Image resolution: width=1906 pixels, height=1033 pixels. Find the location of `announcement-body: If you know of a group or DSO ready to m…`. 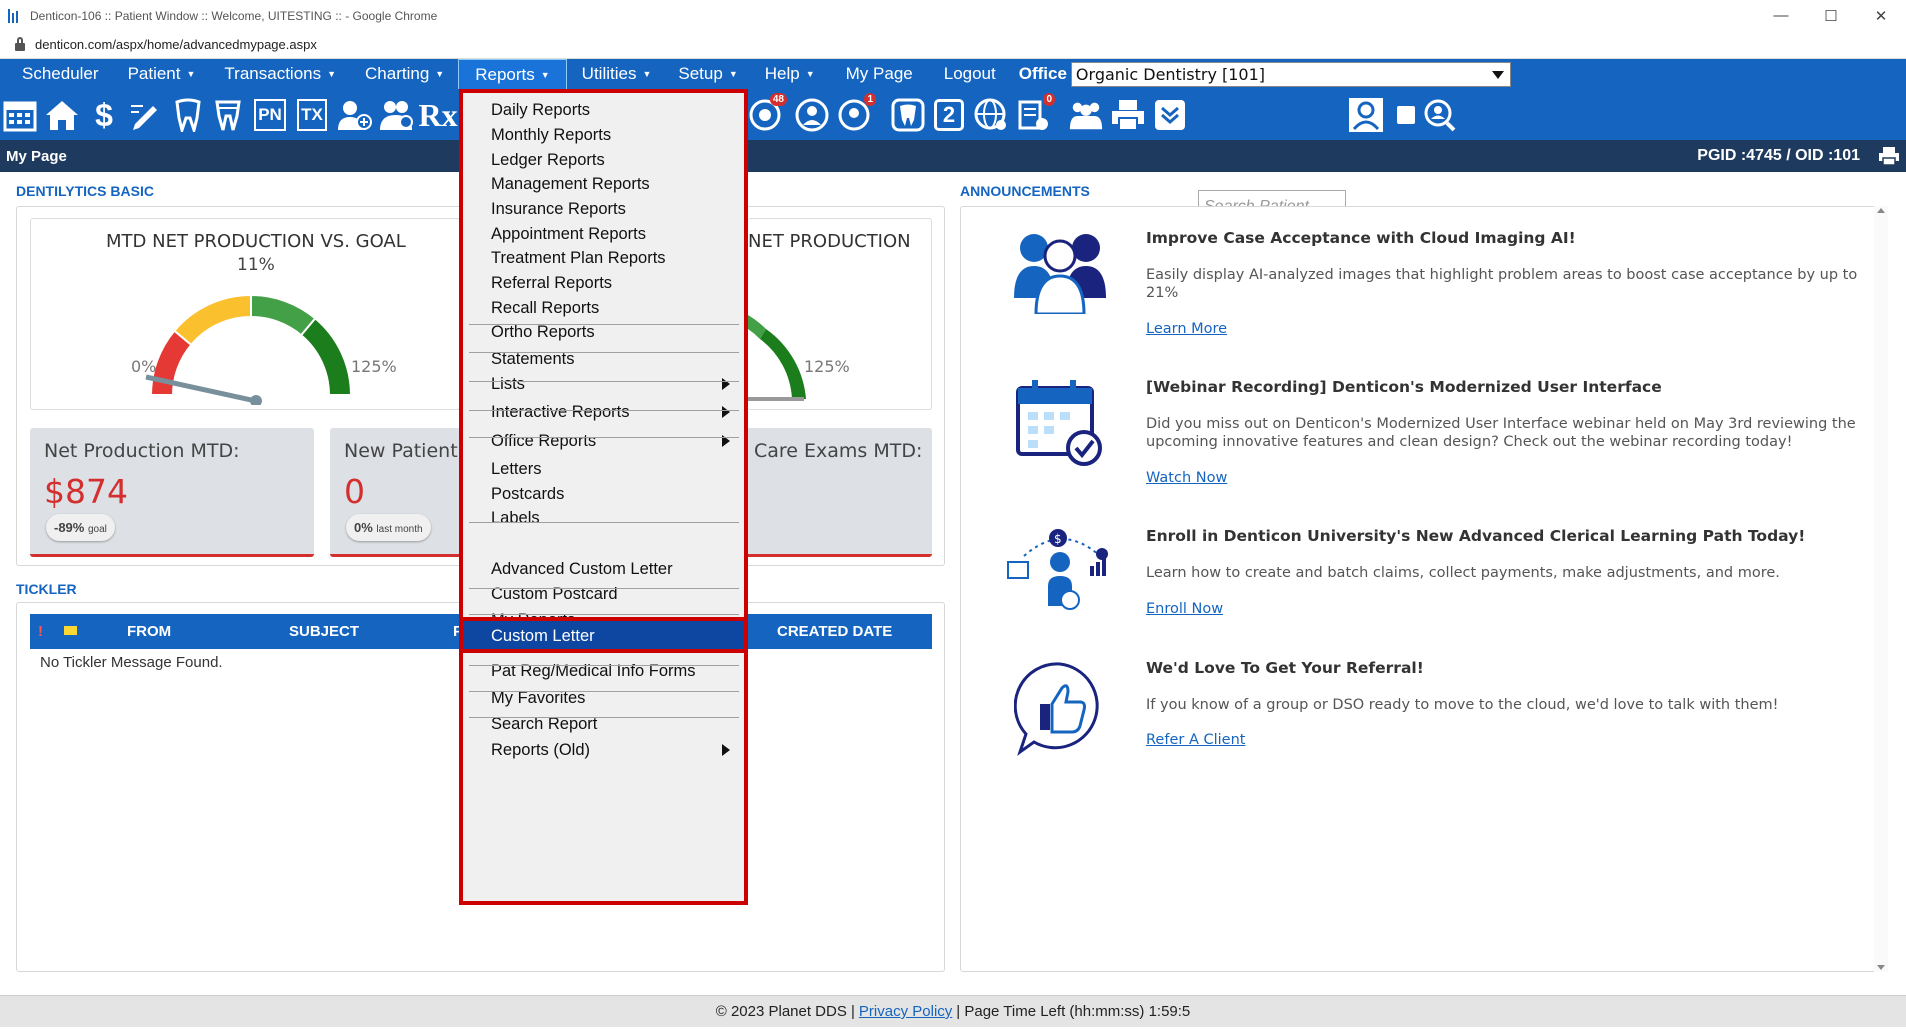

announcement-body: If you know of a group or DSO ready to m… is located at coordinates (1462, 705).